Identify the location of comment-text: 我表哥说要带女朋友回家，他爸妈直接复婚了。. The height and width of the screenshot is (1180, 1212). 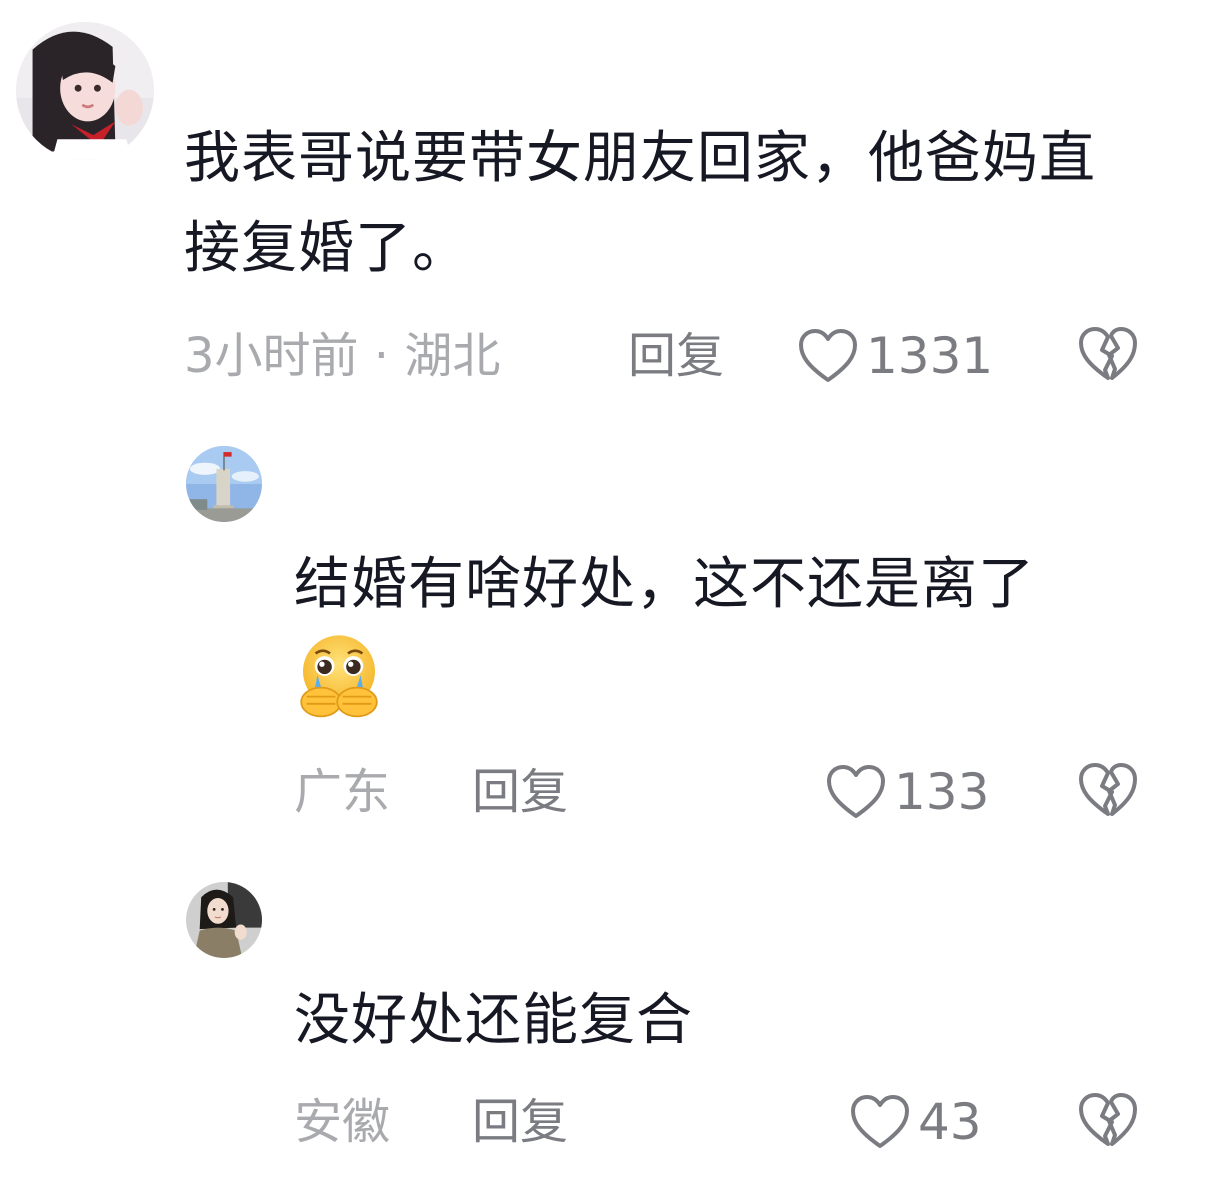
(640, 203).